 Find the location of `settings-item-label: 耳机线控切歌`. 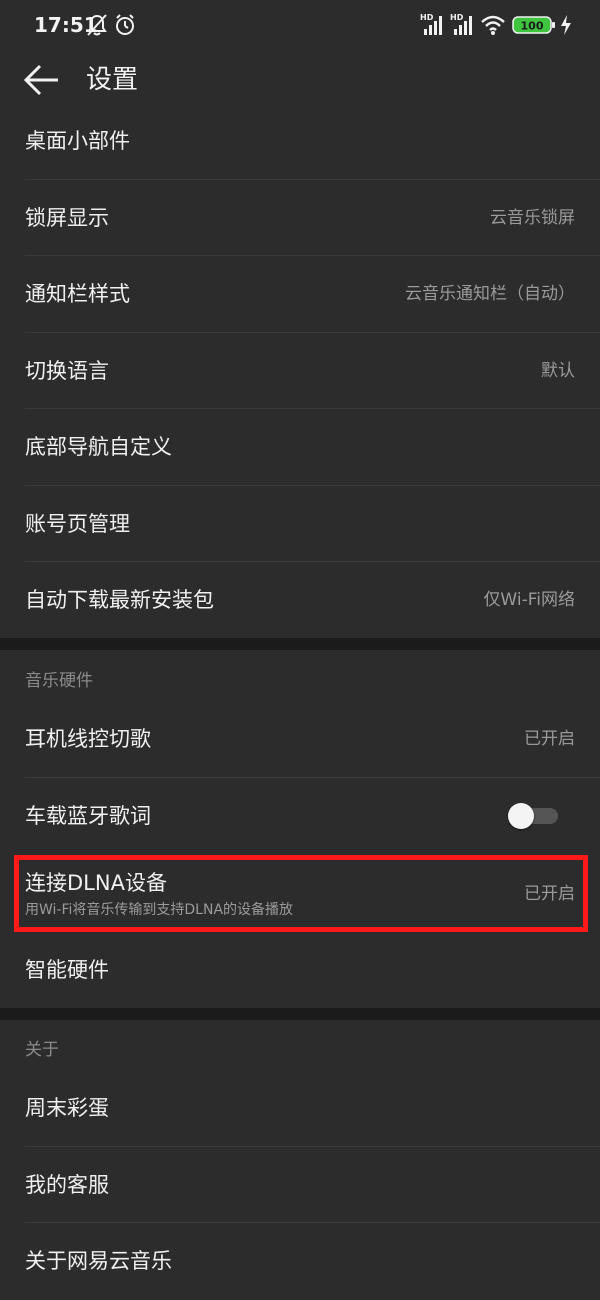

settings-item-label: 耳机线控切歌 is located at coordinates (88, 739).